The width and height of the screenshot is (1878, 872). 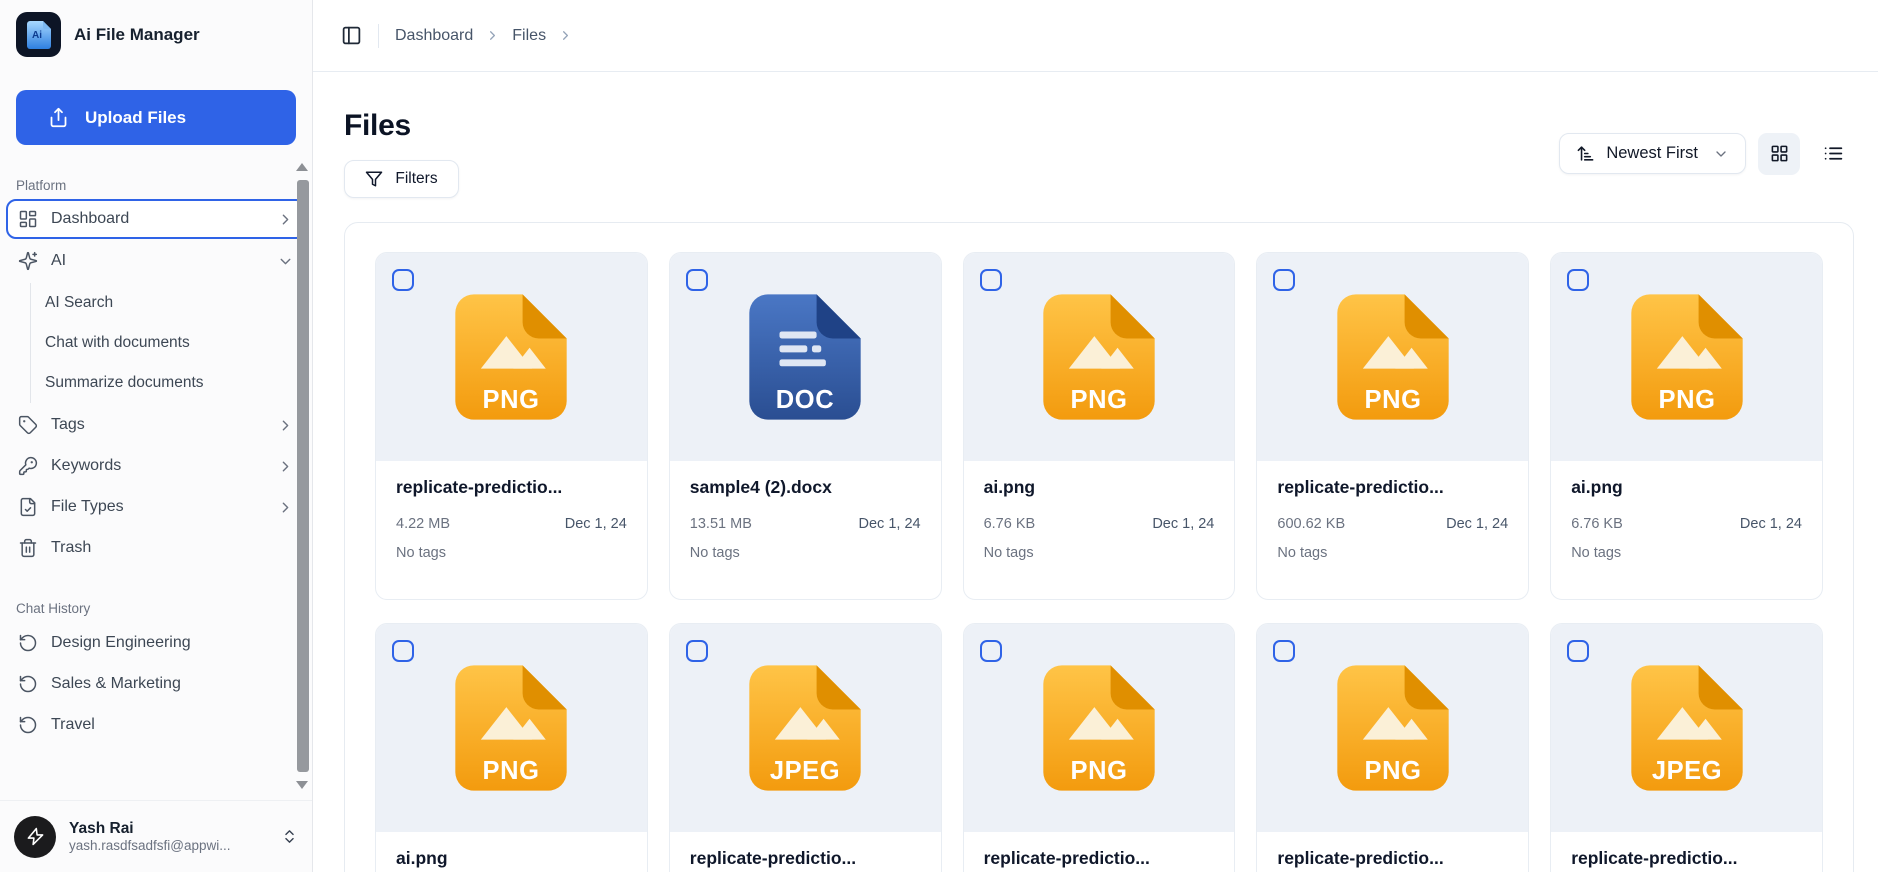 I want to click on sidebar-item-tags: Tags, so click(x=156, y=425).